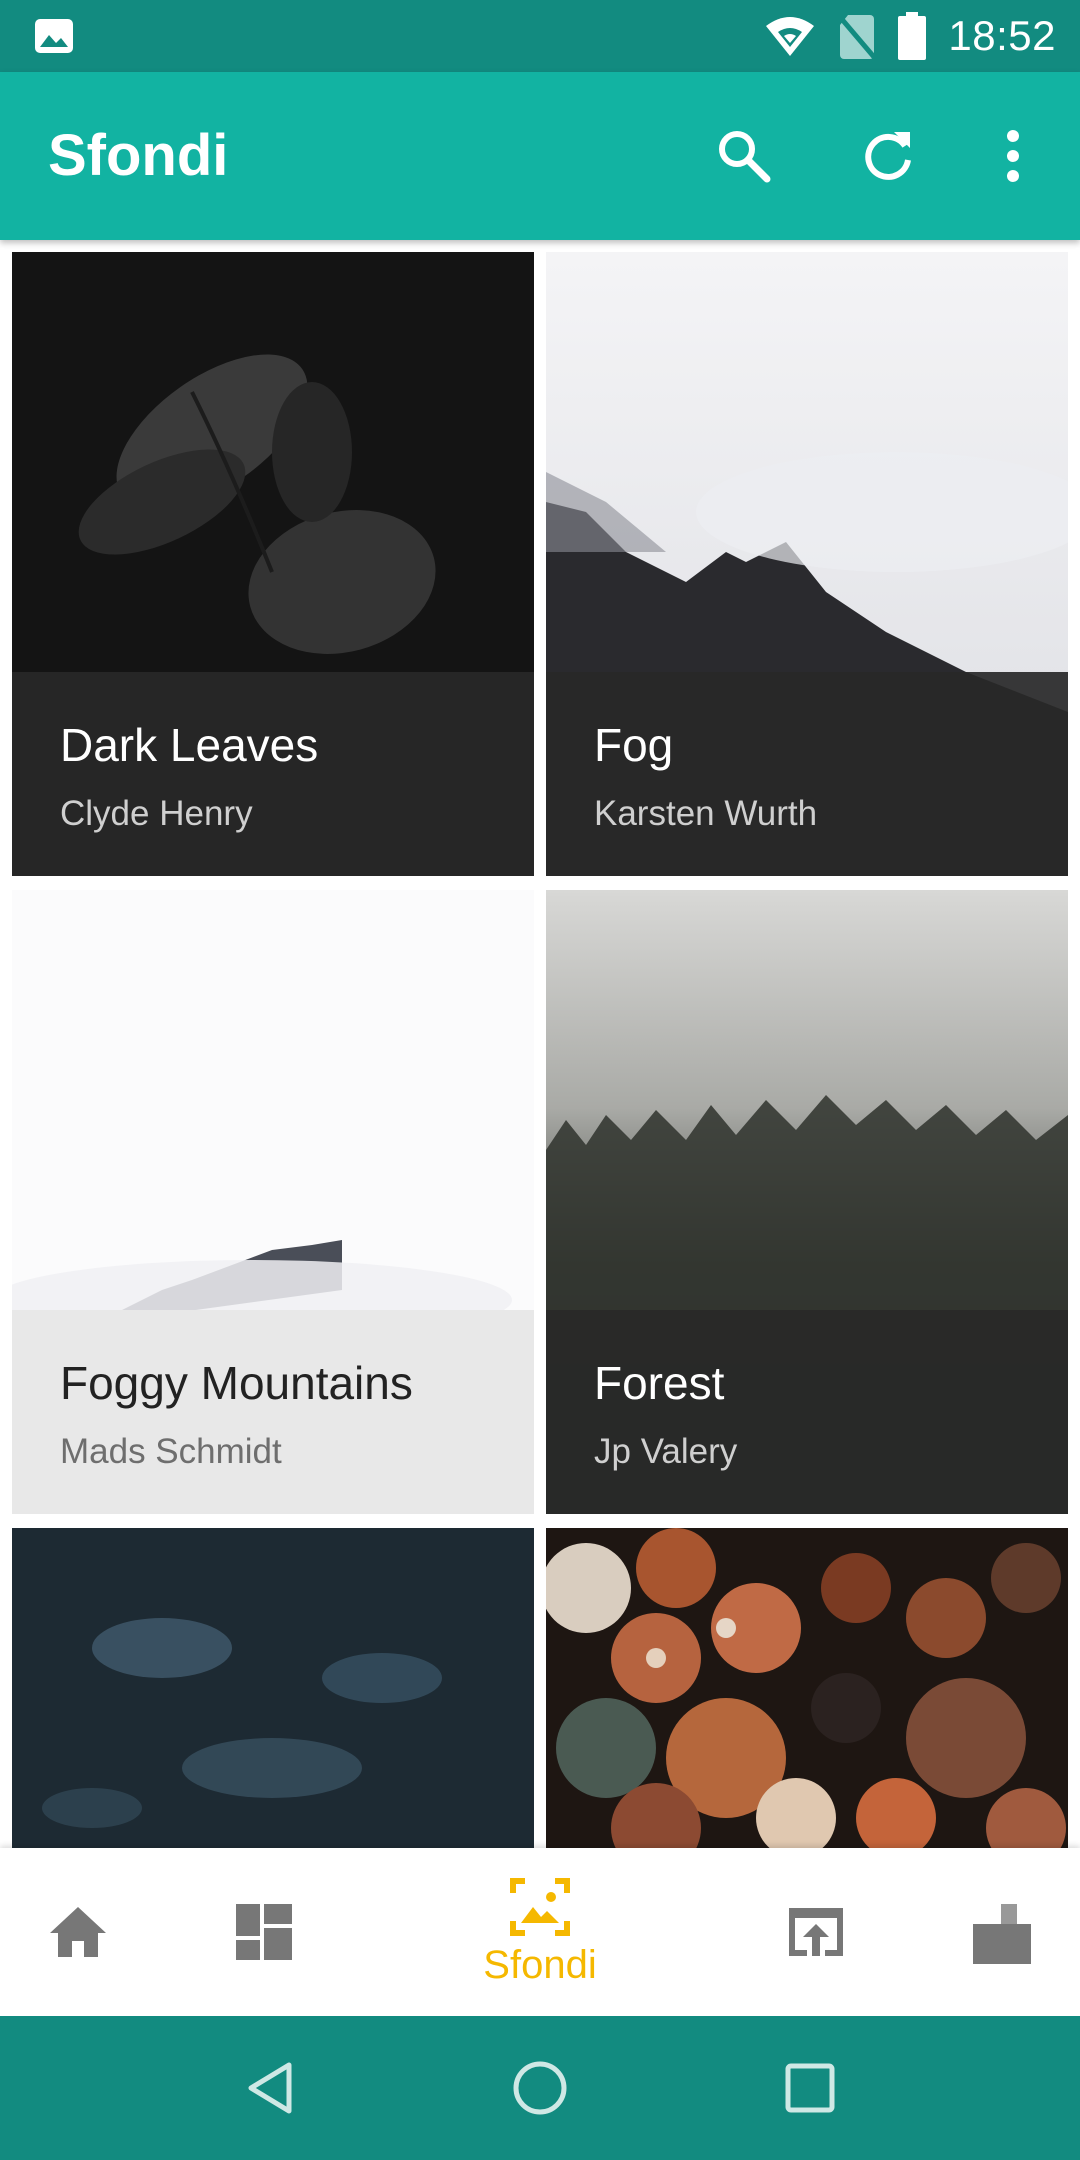 This screenshot has height=2160, width=1080. I want to click on nav-wallpapers: Sfondi, so click(540, 1932).